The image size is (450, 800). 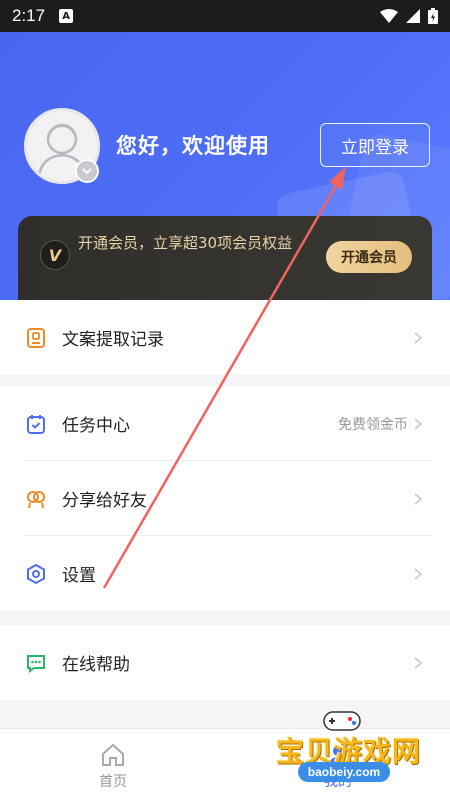 What do you see at coordinates (369, 257) in the screenshot?
I see `open-vip-button: 开通会员` at bounding box center [369, 257].